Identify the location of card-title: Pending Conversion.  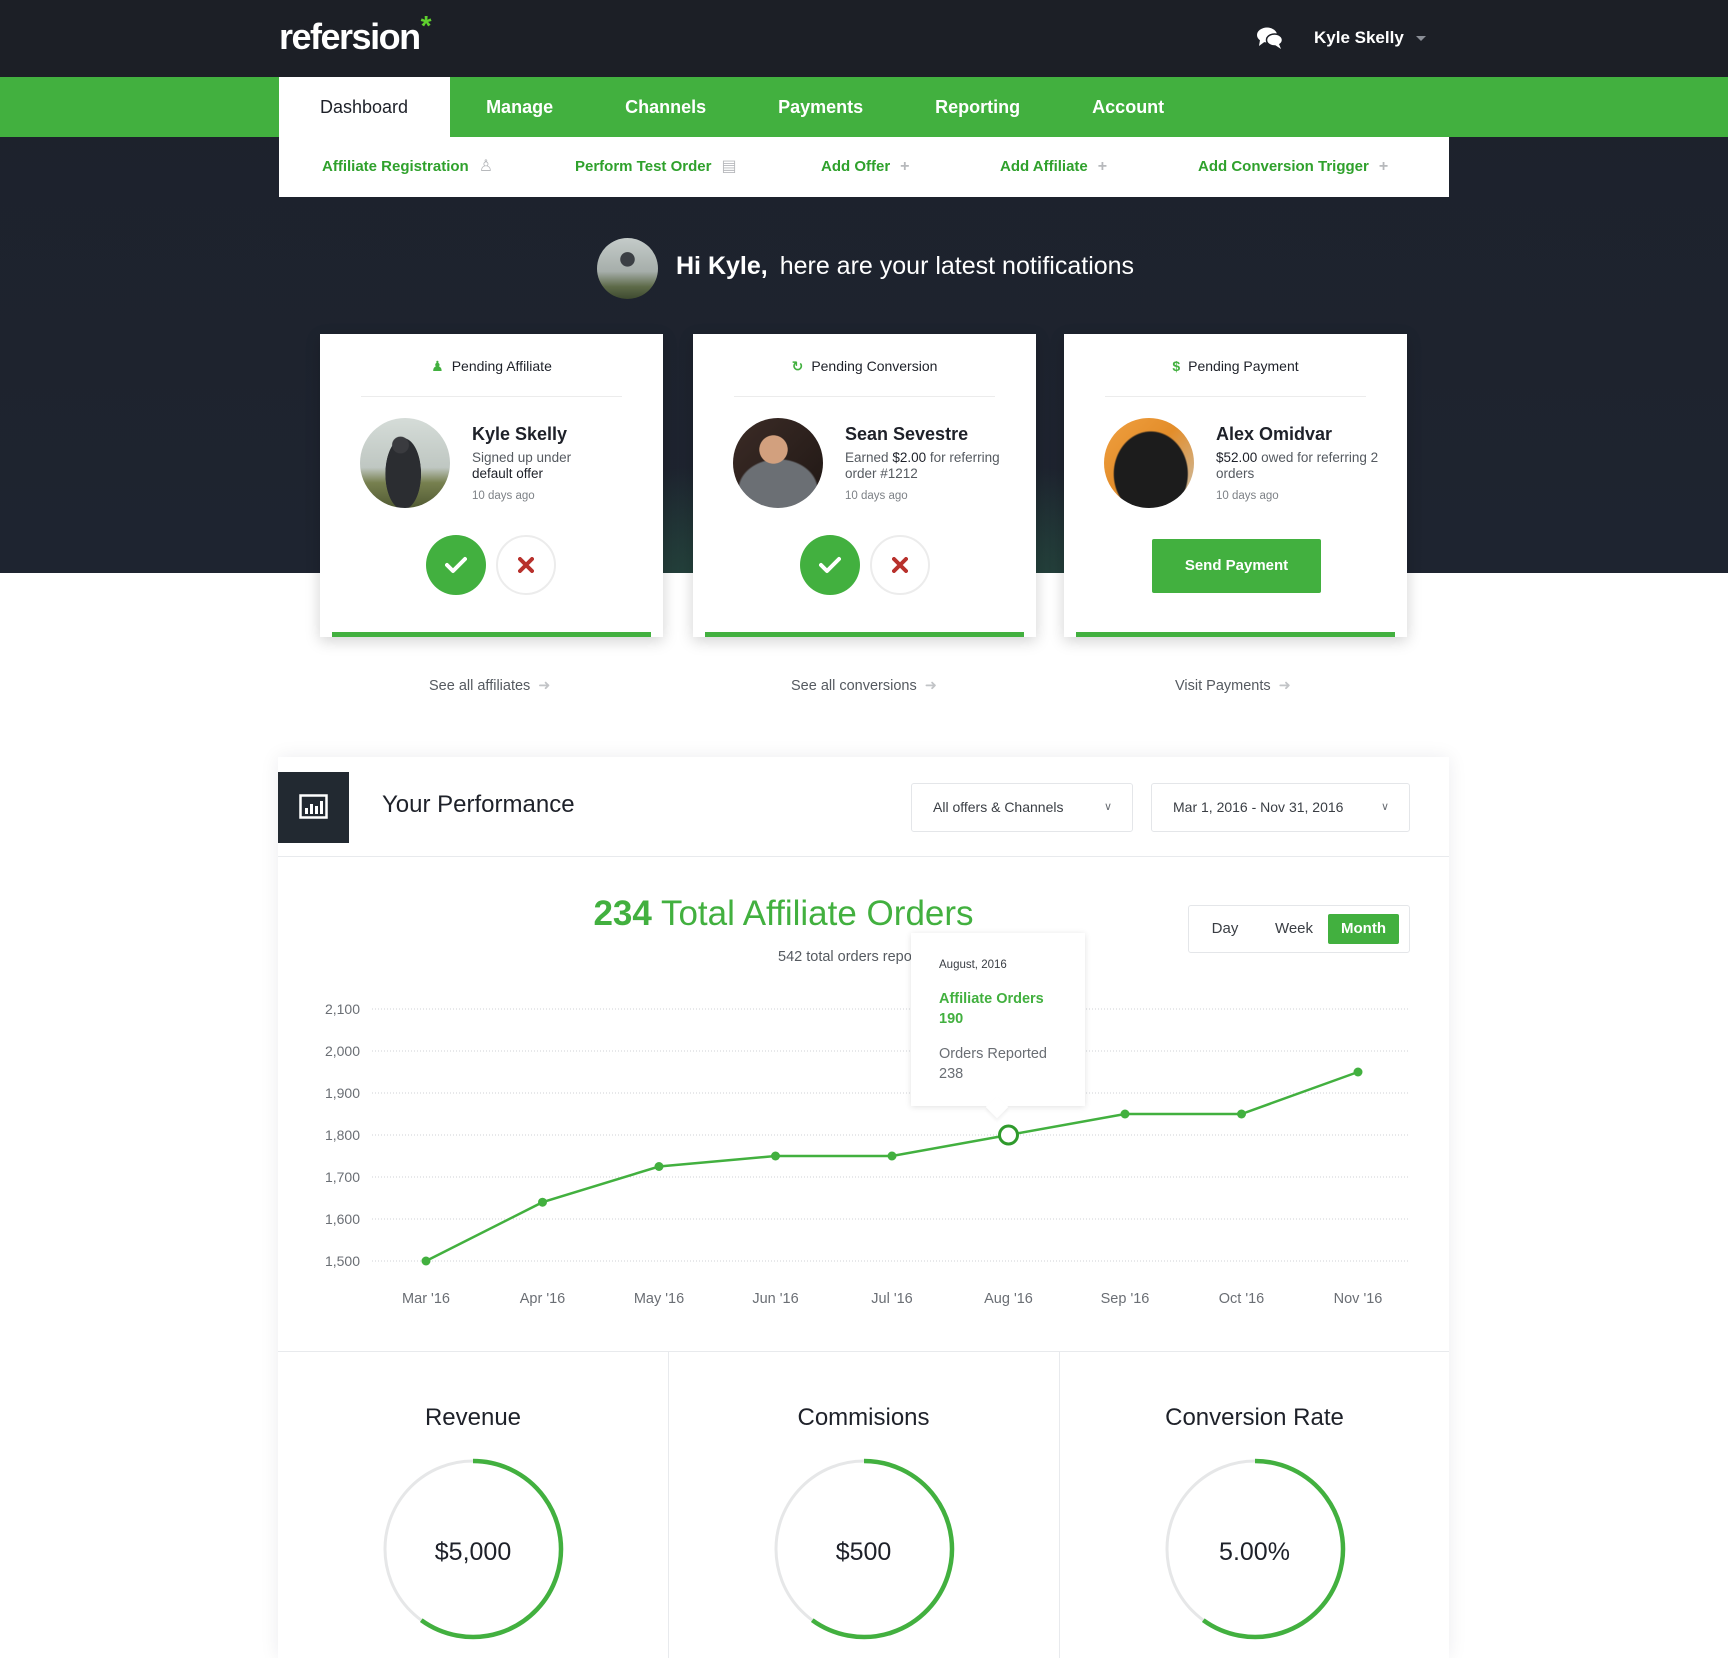
(874, 366).